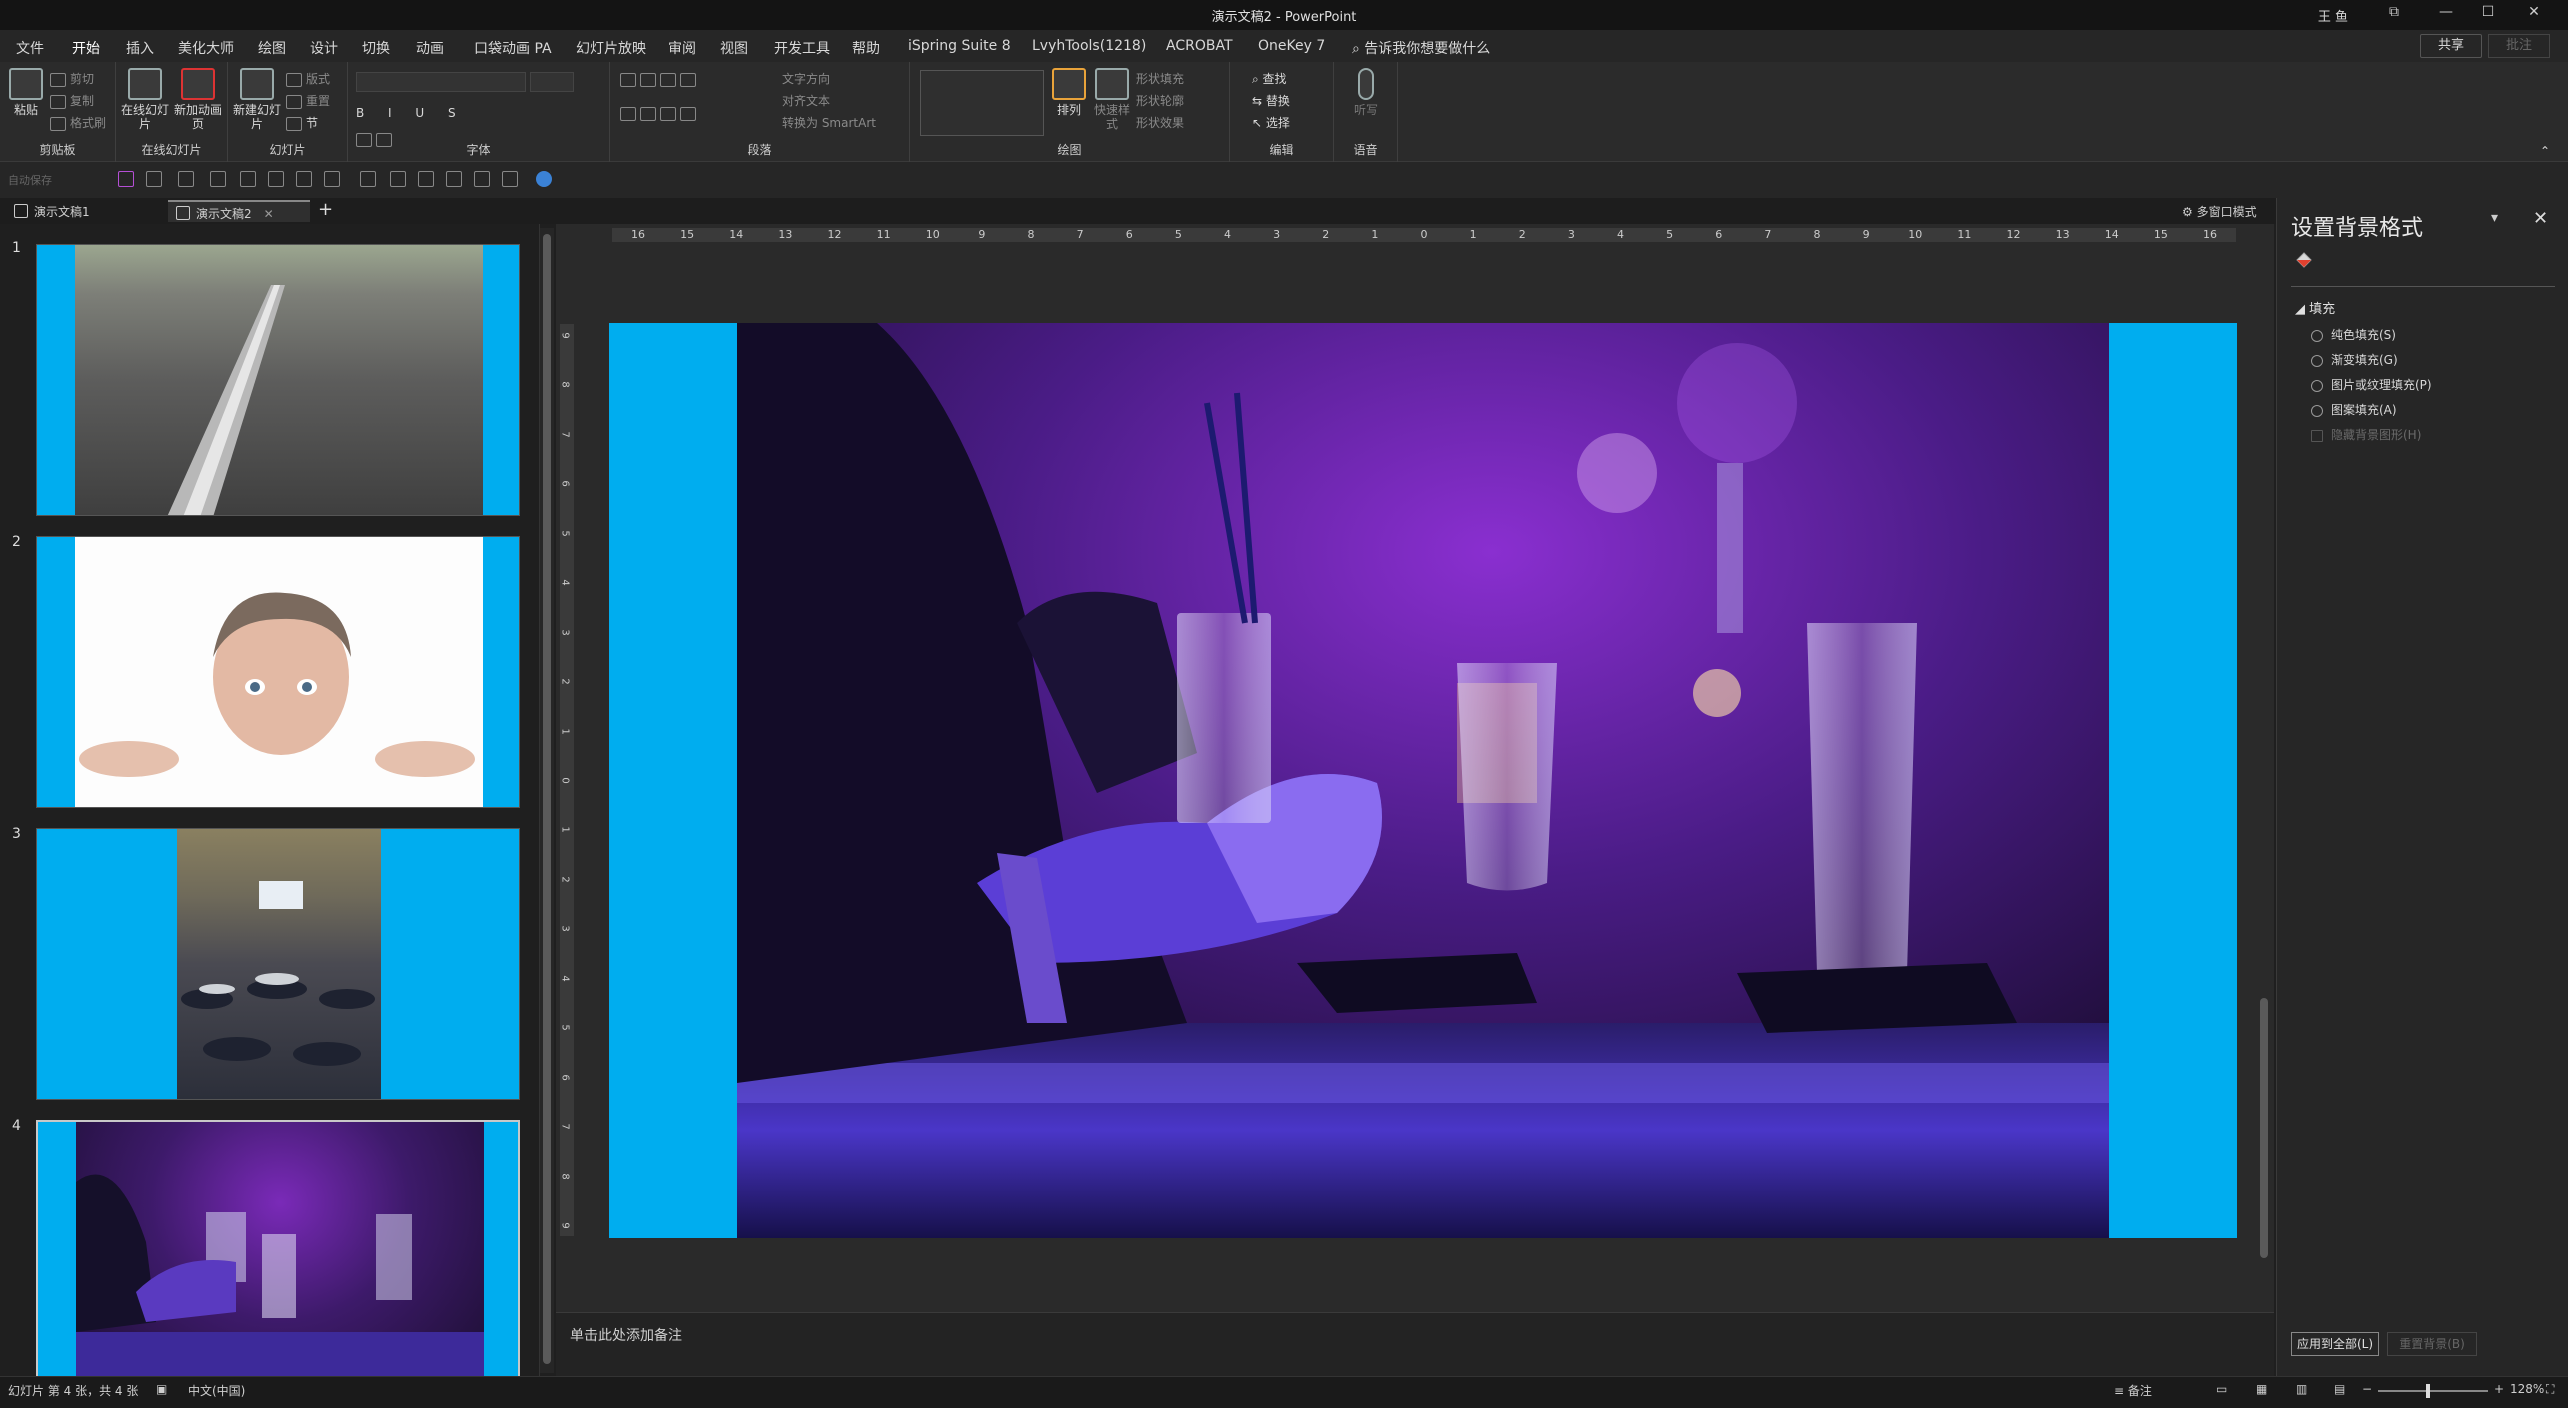  I want to click on solid-fill-option: 纯色填充(S), so click(2353, 334).